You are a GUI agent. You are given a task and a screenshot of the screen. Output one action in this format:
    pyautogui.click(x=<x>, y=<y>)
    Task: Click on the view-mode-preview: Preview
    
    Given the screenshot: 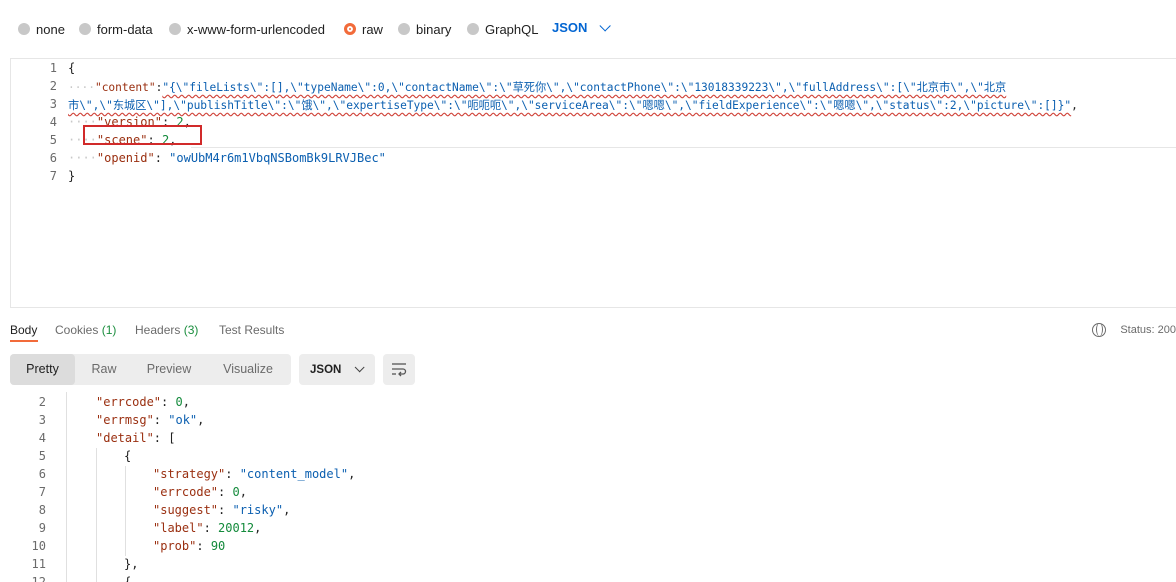 What is the action you would take?
    pyautogui.click(x=169, y=369)
    